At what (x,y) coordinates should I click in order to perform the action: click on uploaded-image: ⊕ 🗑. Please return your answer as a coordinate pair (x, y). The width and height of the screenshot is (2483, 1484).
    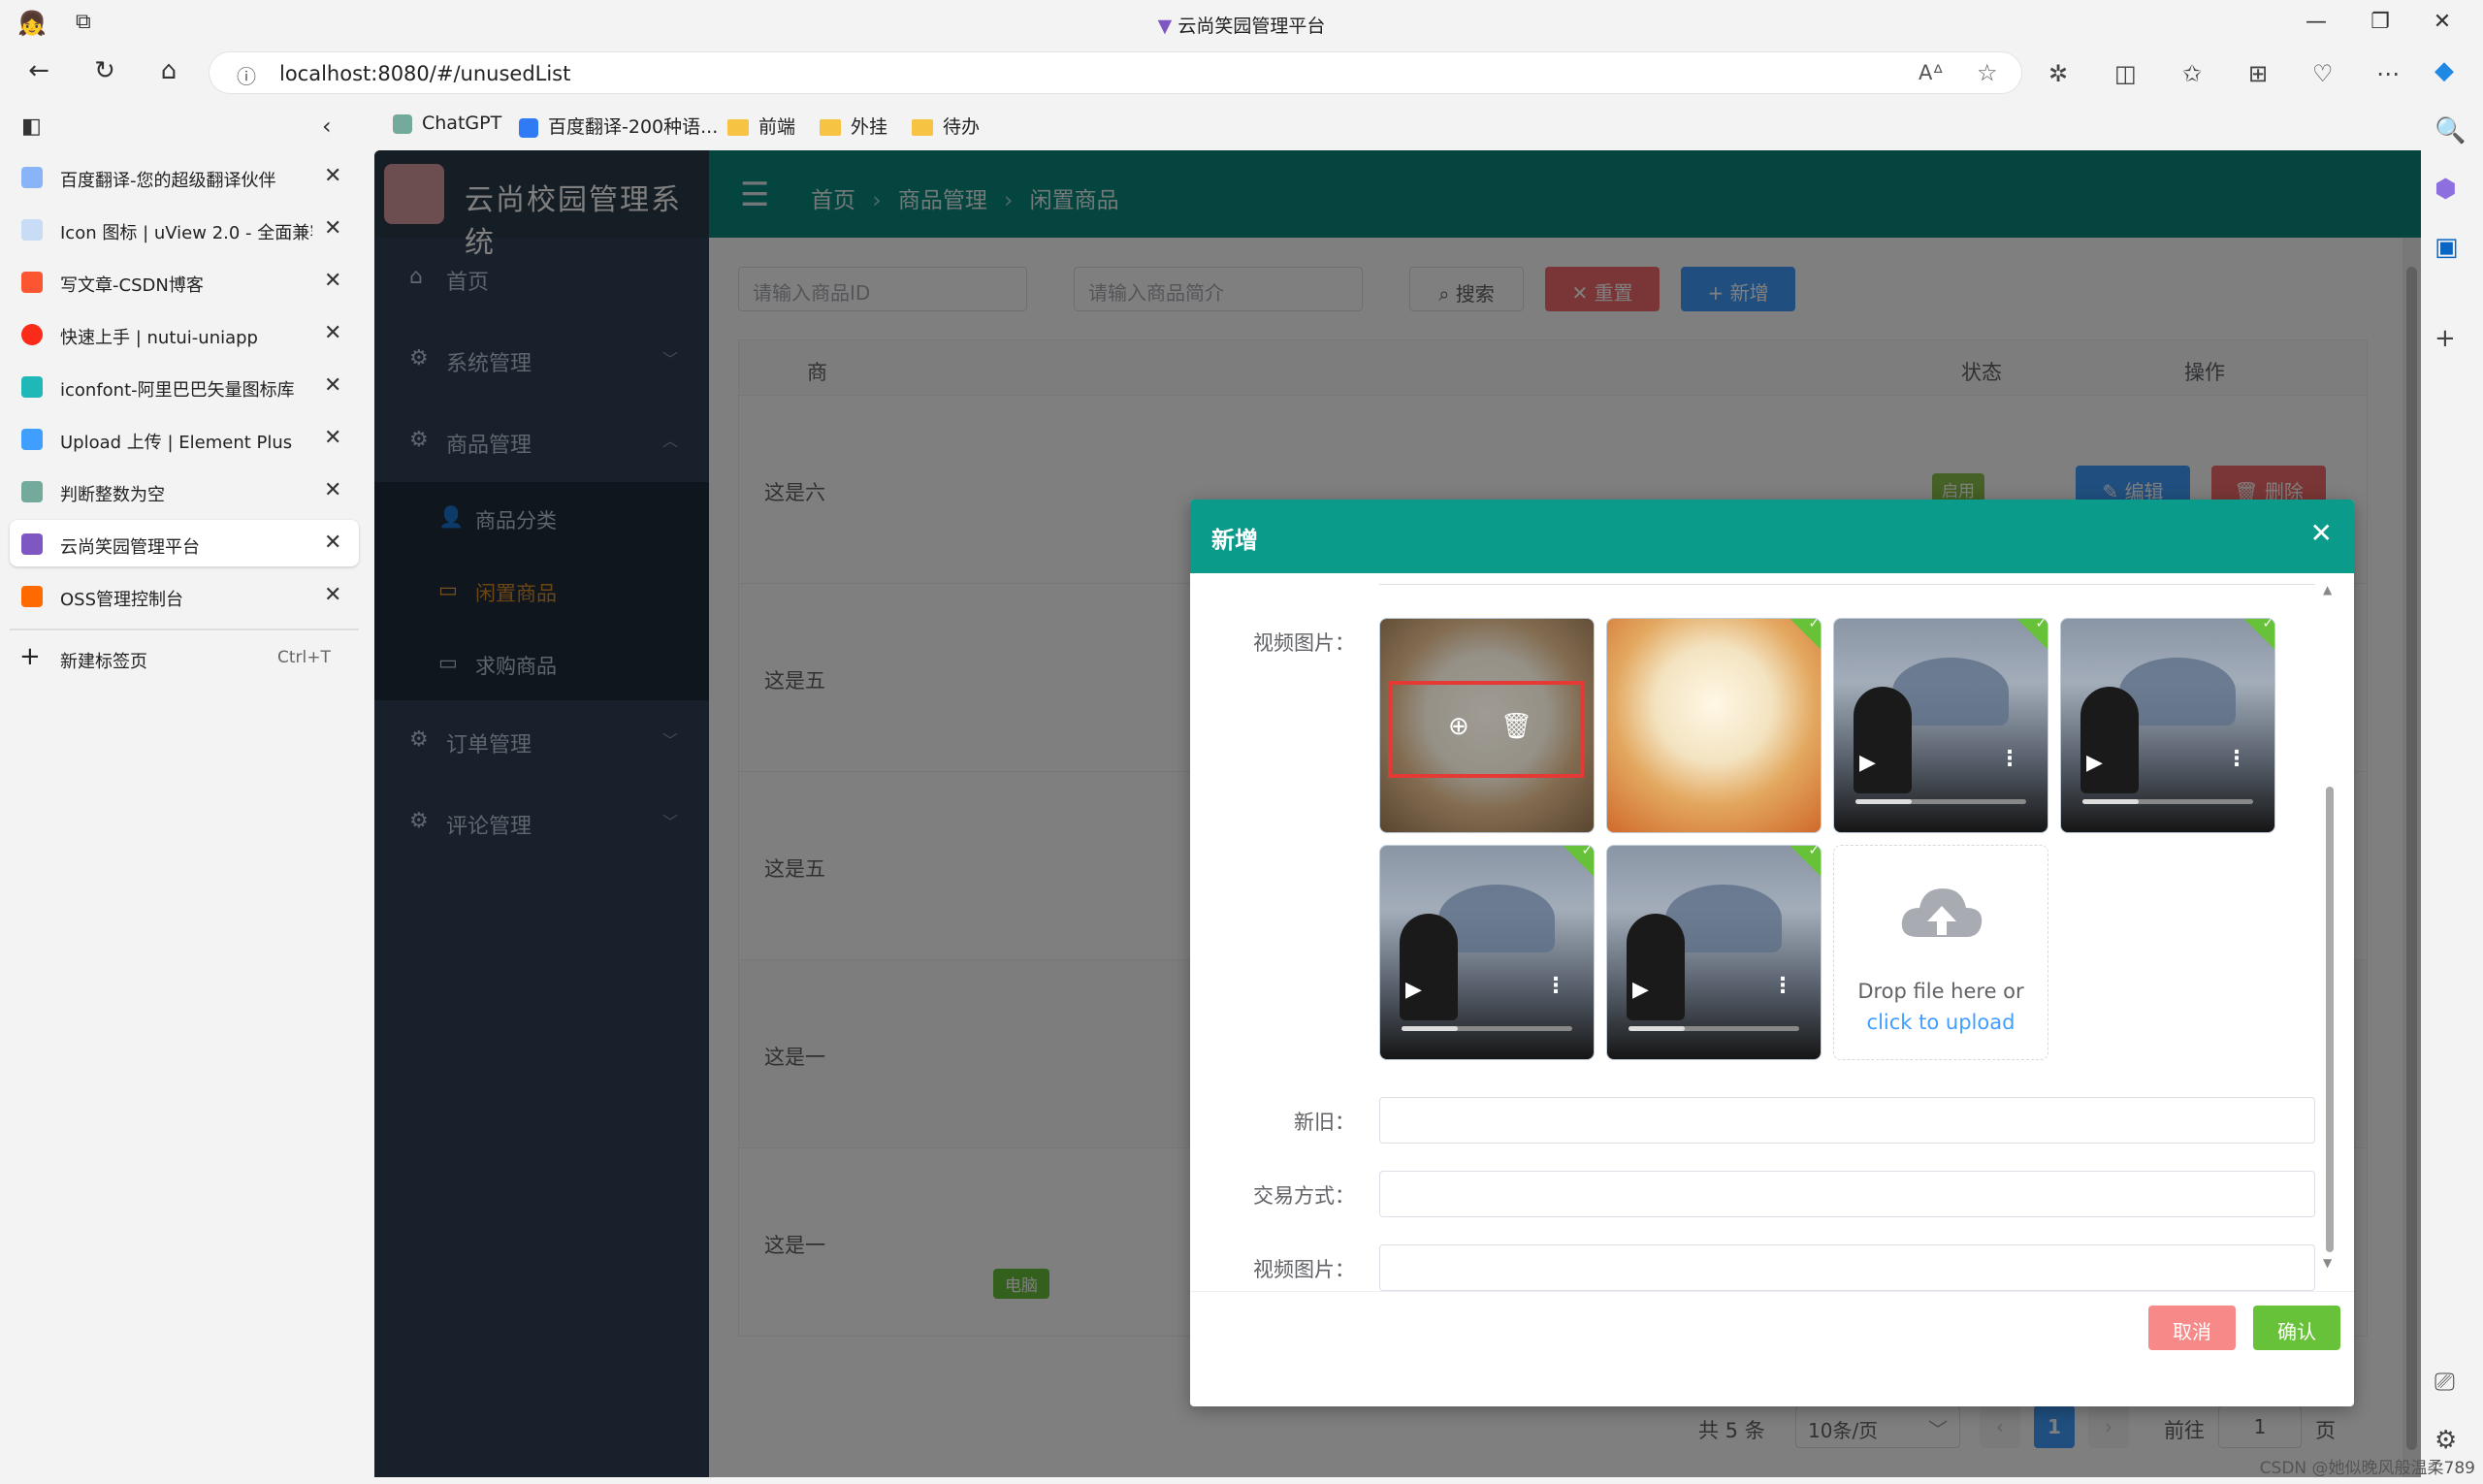
    Looking at the image, I should click on (1487, 725).